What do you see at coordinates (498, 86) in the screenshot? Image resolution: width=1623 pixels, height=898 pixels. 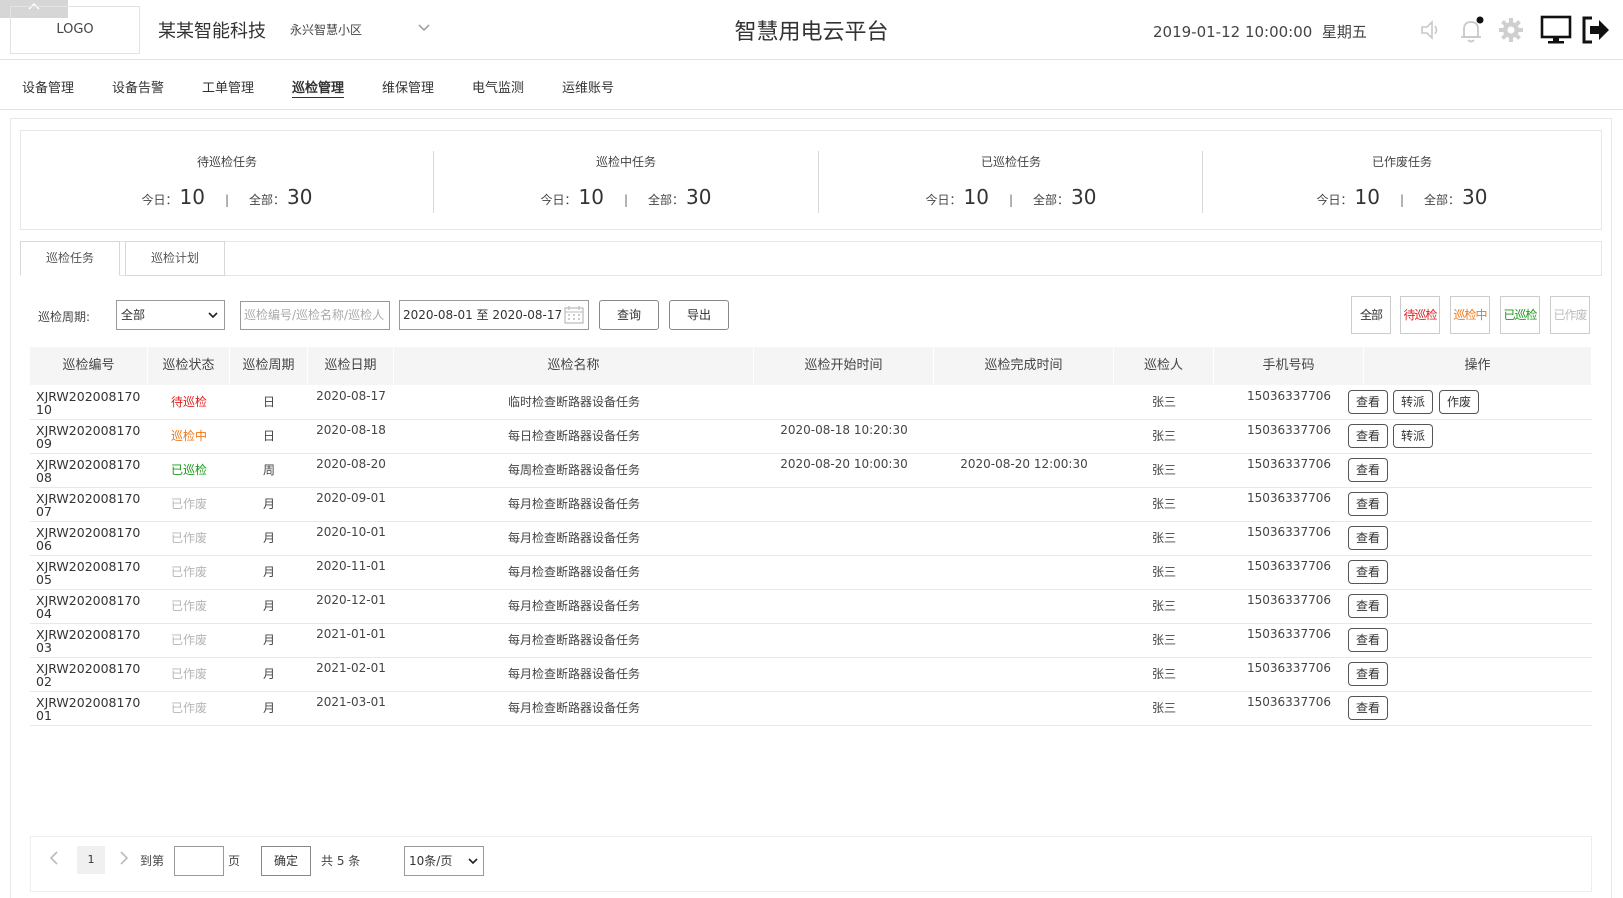 I see `nav-electrical-monitoring: 电气监测` at bounding box center [498, 86].